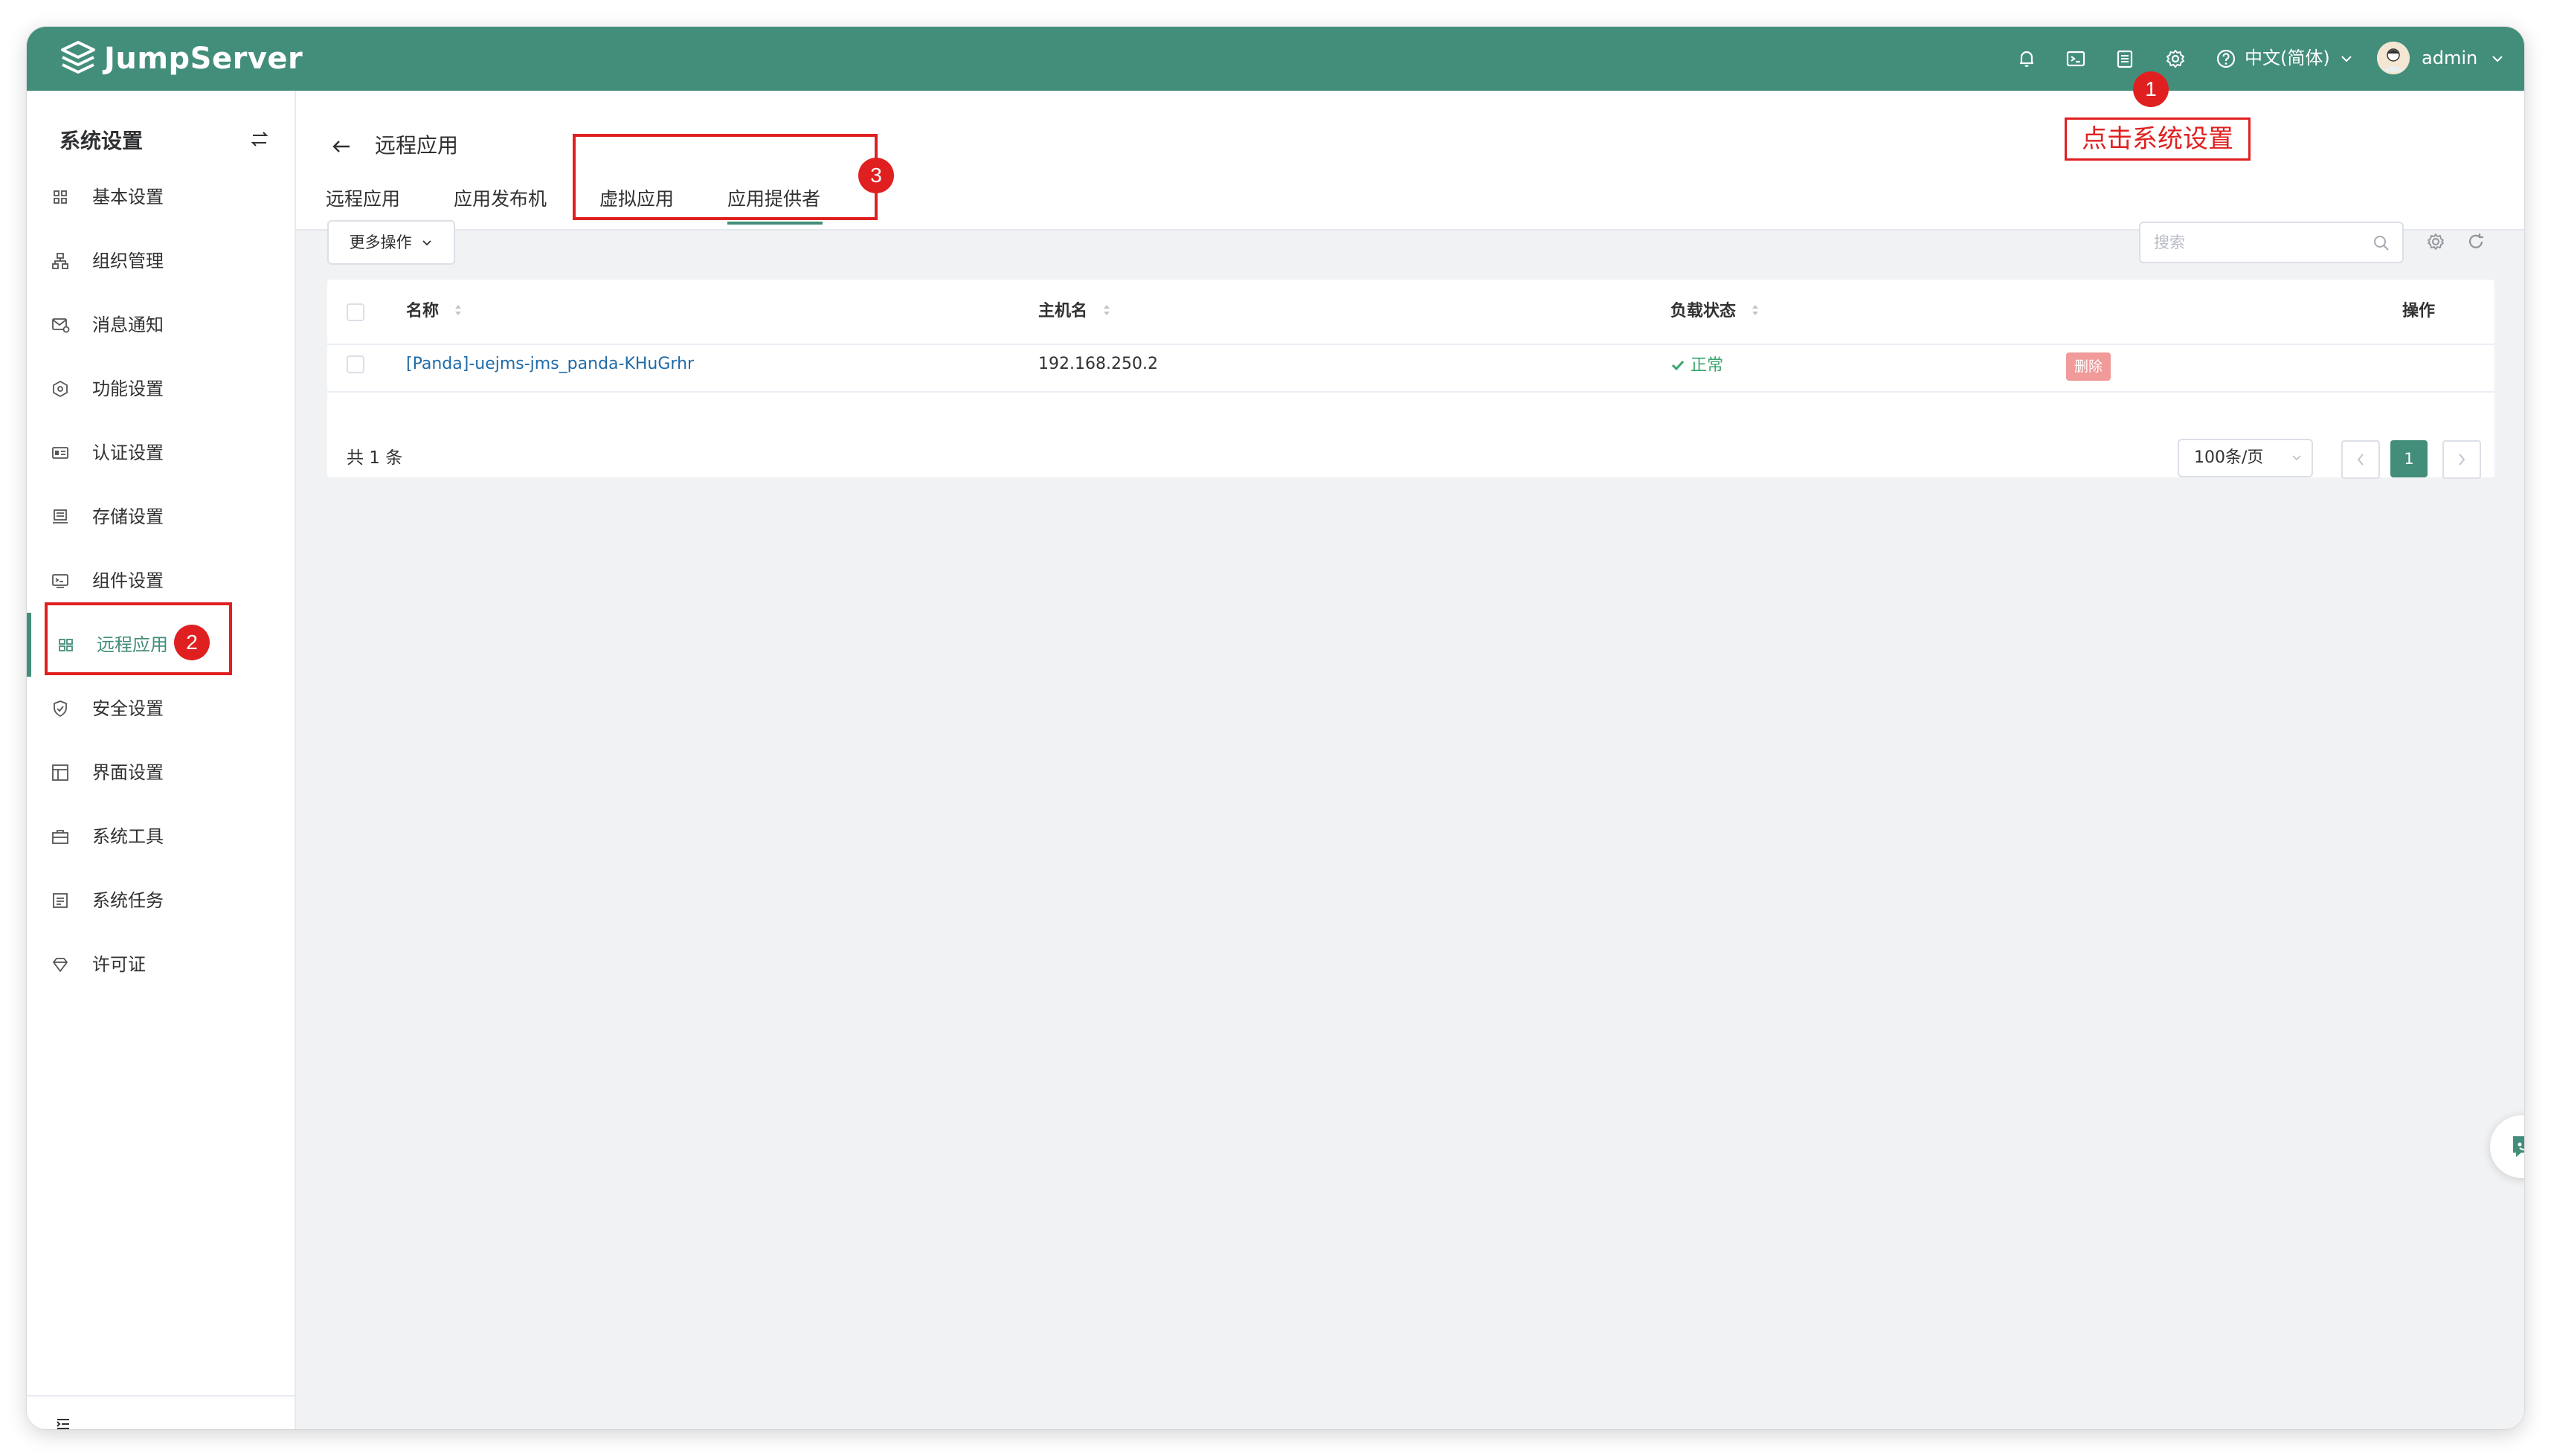  What do you see at coordinates (423, 311) in the screenshot?
I see `column-header-label: 名称` at bounding box center [423, 311].